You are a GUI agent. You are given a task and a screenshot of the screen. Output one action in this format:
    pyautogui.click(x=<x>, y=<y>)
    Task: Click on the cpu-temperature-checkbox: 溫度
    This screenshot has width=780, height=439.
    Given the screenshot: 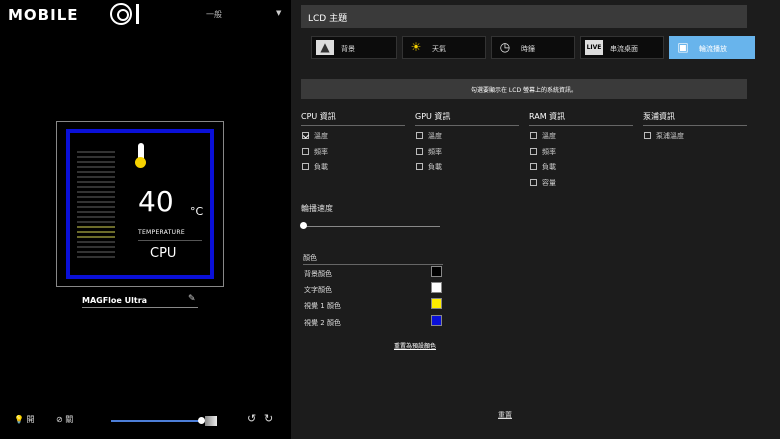 What is the action you would take?
    pyautogui.click(x=315, y=136)
    